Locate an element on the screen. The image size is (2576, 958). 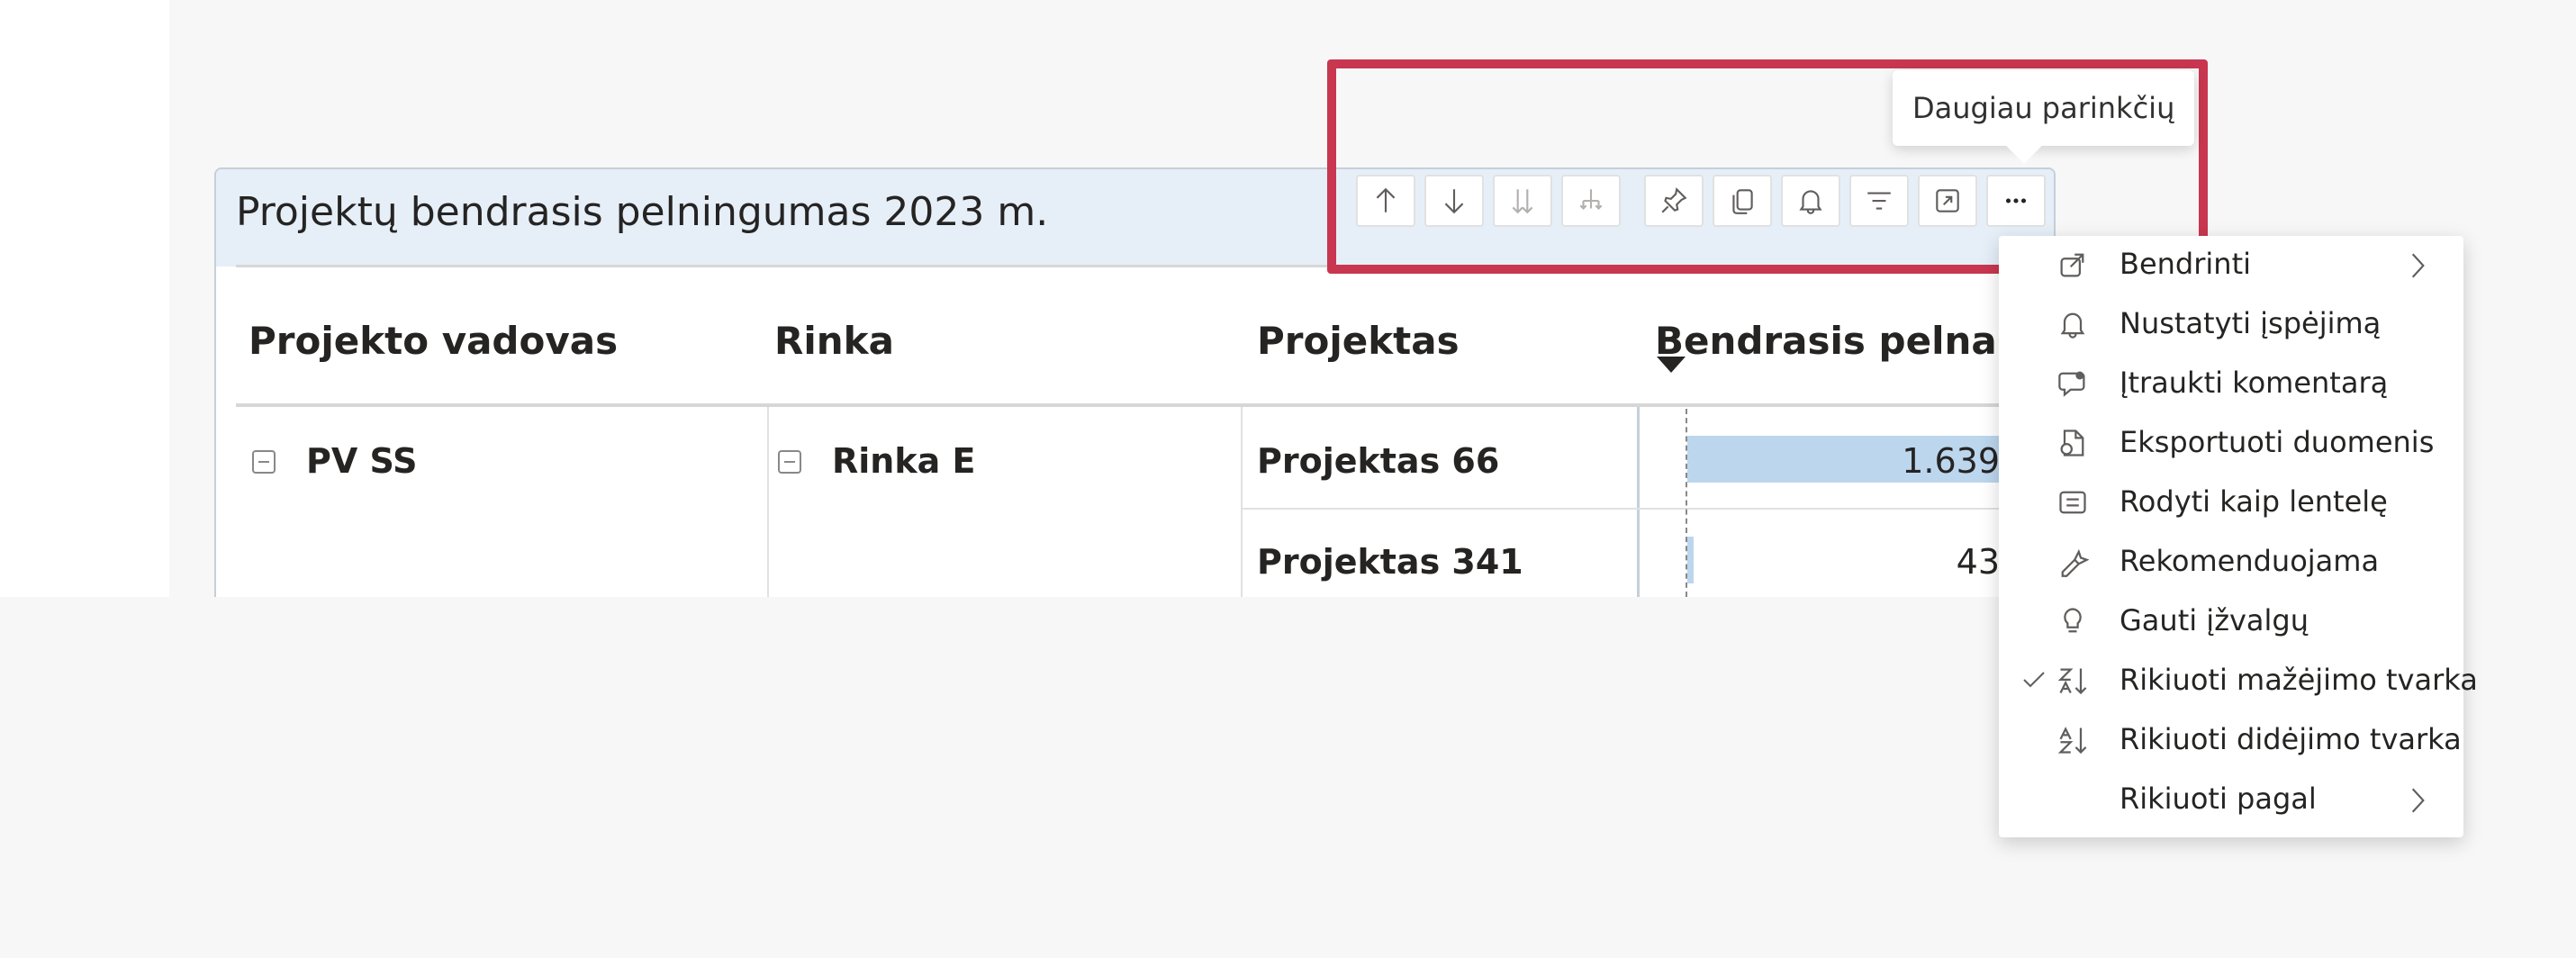
row-manager: PV SS is located at coordinates (362, 461).